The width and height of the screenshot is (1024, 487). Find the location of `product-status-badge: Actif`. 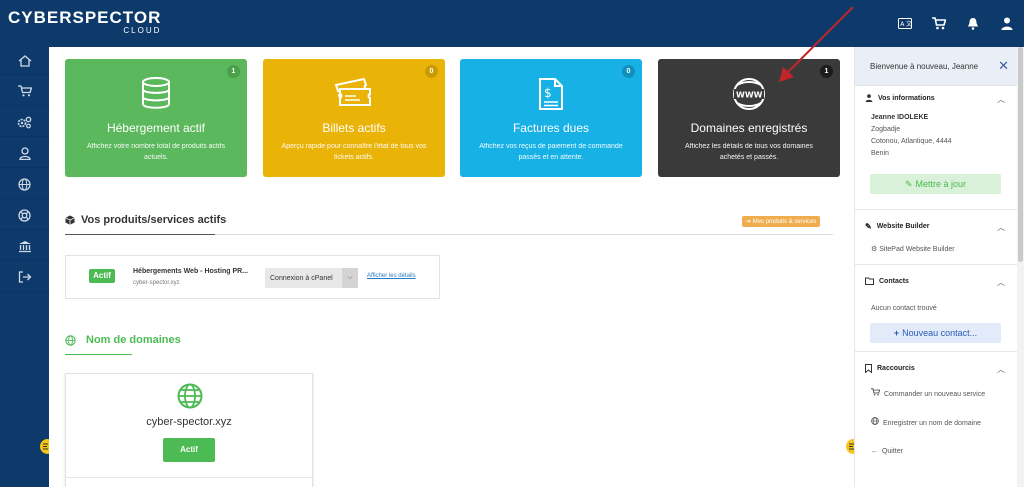

product-status-badge: Actif is located at coordinates (102, 276).